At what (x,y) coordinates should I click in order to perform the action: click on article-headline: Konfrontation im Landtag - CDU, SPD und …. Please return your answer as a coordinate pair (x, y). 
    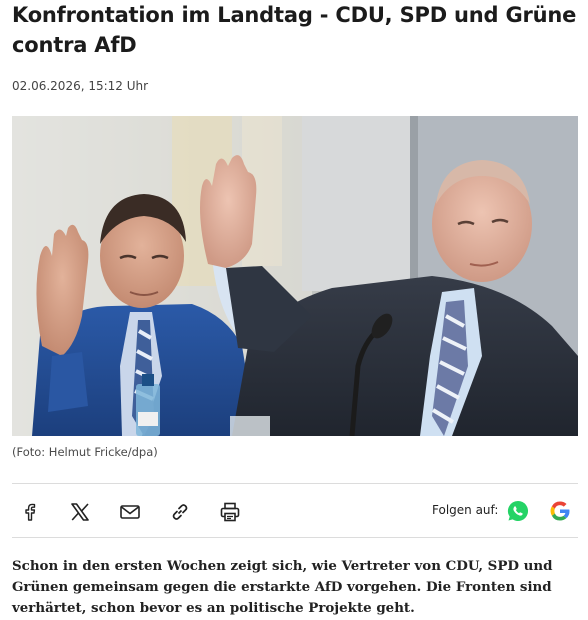
    Looking at the image, I should click on (295, 30).